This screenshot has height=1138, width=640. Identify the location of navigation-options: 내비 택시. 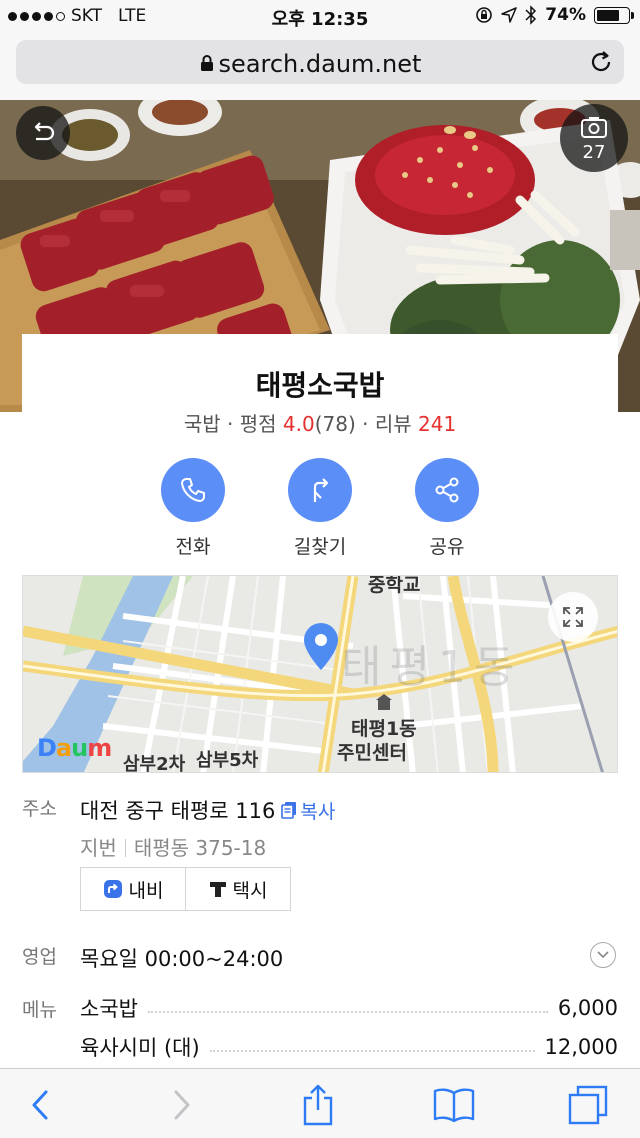
(185, 889).